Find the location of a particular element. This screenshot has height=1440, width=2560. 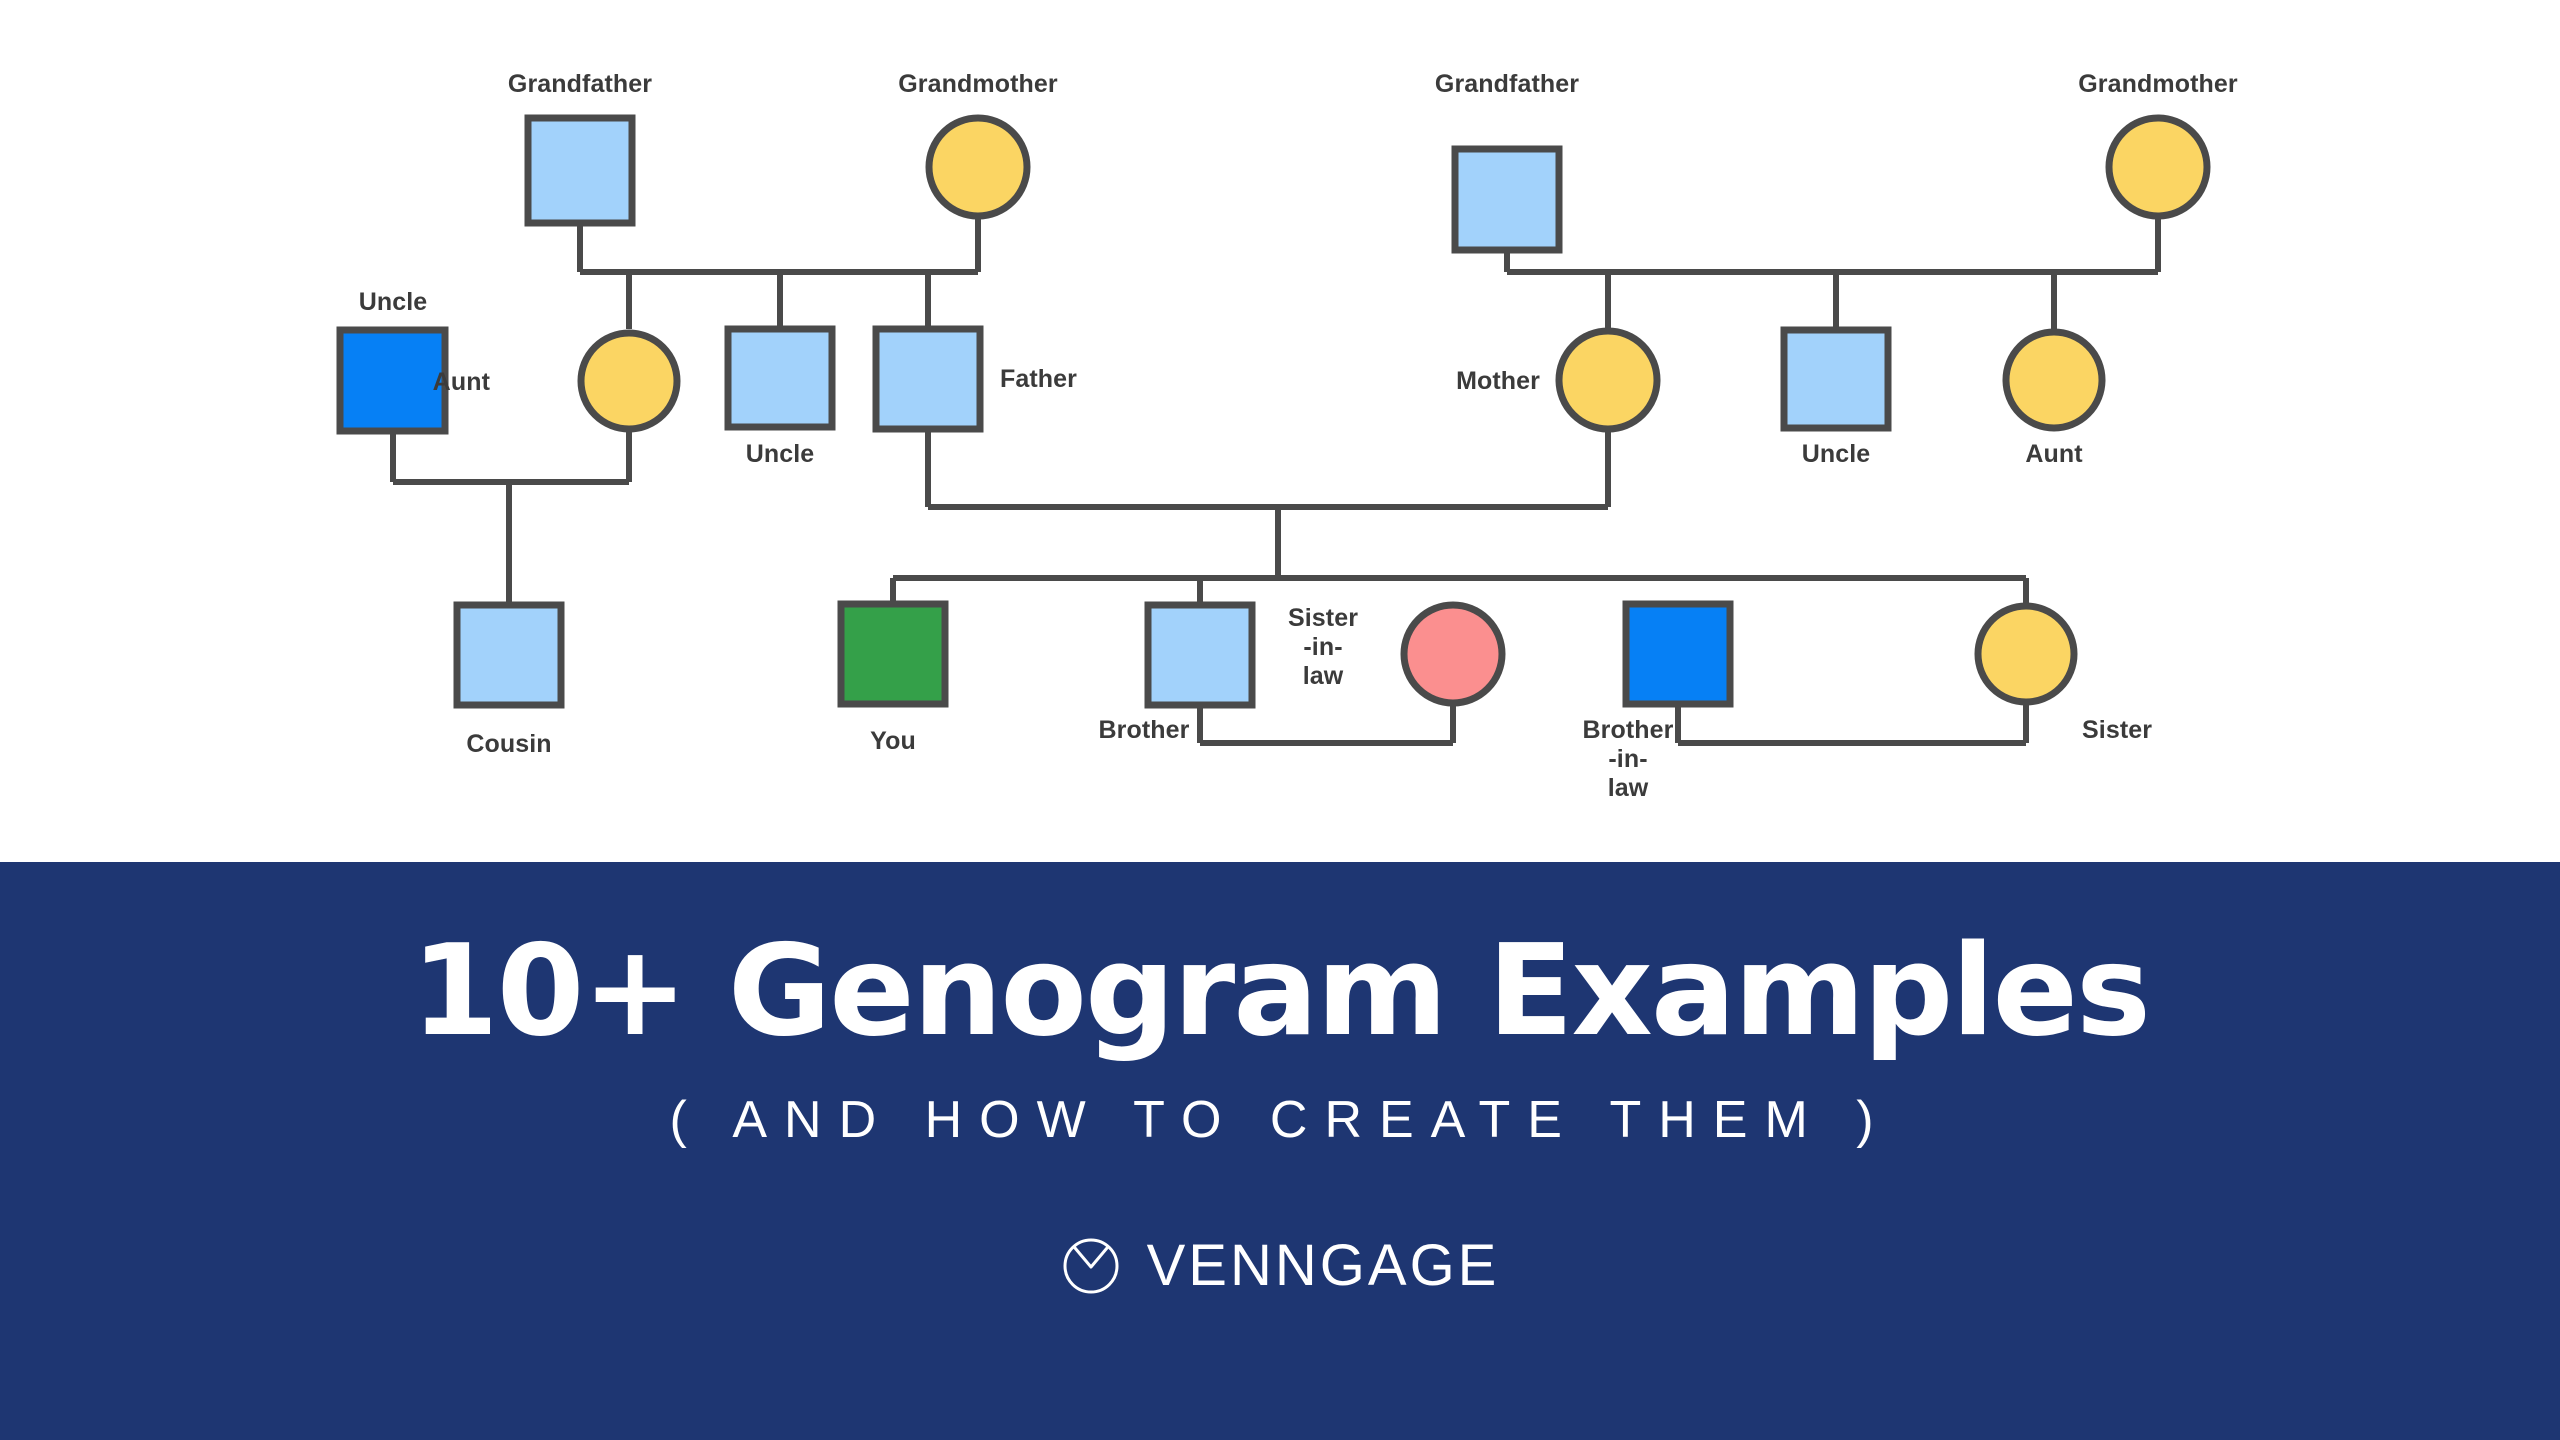

node-aunt2-shape is located at coordinates (2054, 380).